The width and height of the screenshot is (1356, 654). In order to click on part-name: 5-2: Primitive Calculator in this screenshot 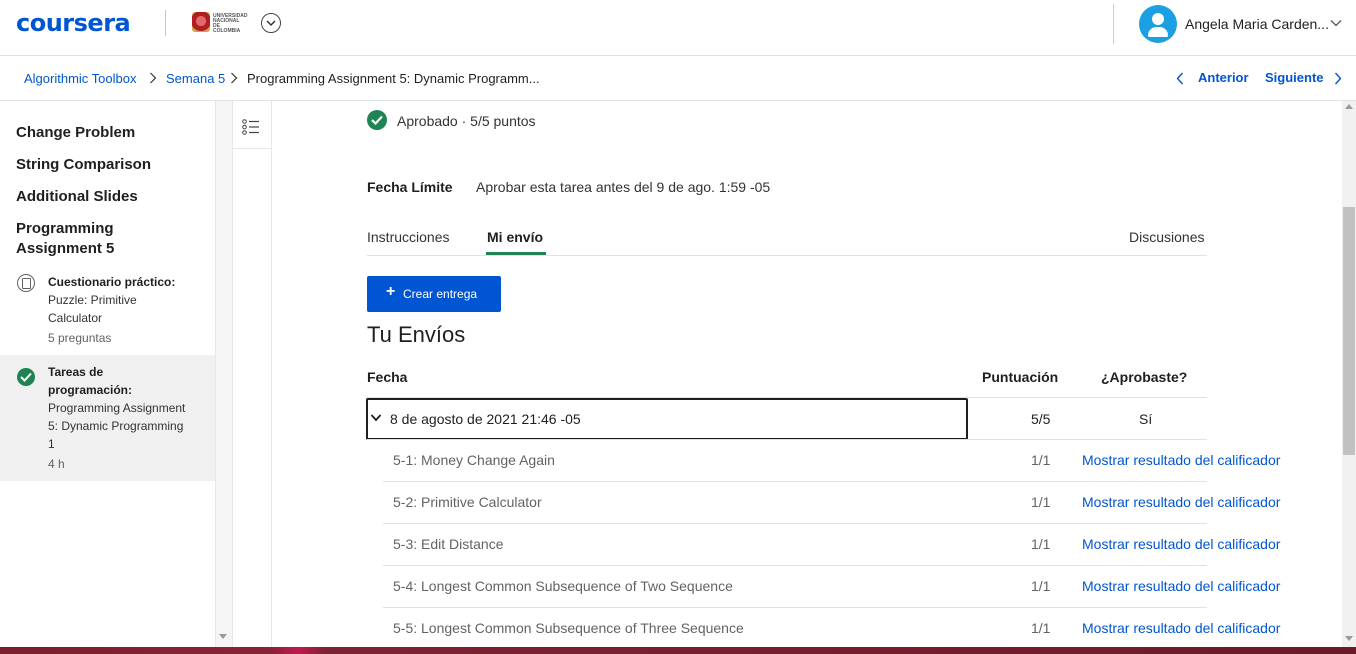, I will do `click(467, 502)`.